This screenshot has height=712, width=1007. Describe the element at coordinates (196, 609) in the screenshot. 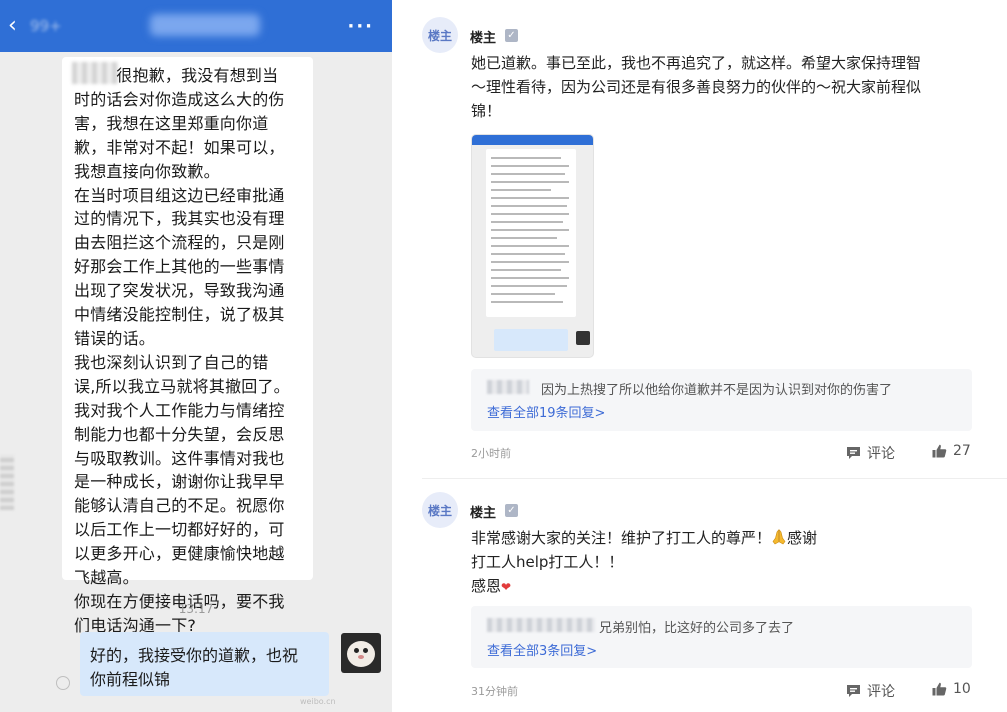

I see `message-timestamp: 13:17` at that location.